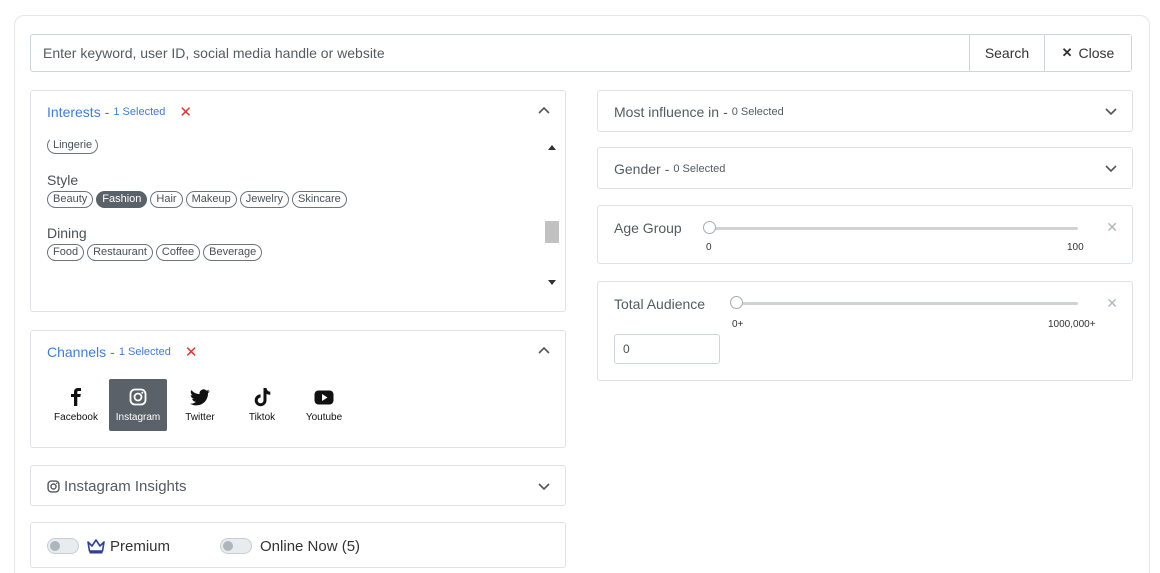 This screenshot has height=573, width=1160. What do you see at coordinates (63, 546) in the screenshot?
I see `premium-toggle` at bounding box center [63, 546].